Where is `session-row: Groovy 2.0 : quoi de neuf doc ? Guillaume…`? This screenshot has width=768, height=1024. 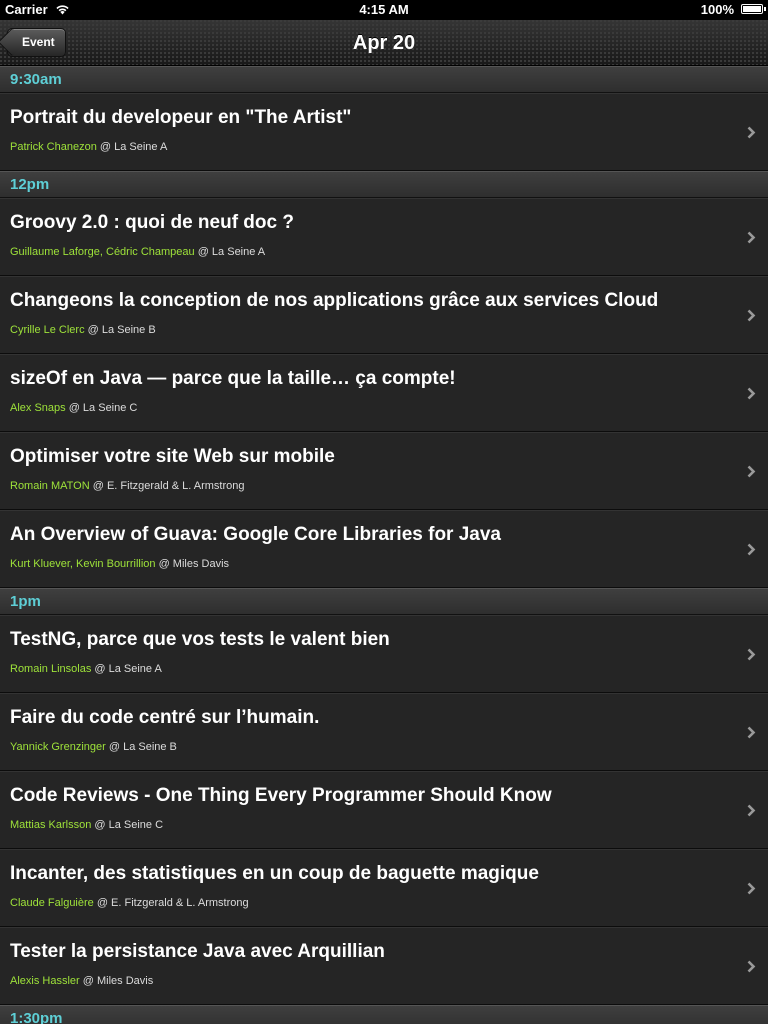
session-row: Groovy 2.0 : quoi de neuf doc ? Guillaume… is located at coordinates (384, 237).